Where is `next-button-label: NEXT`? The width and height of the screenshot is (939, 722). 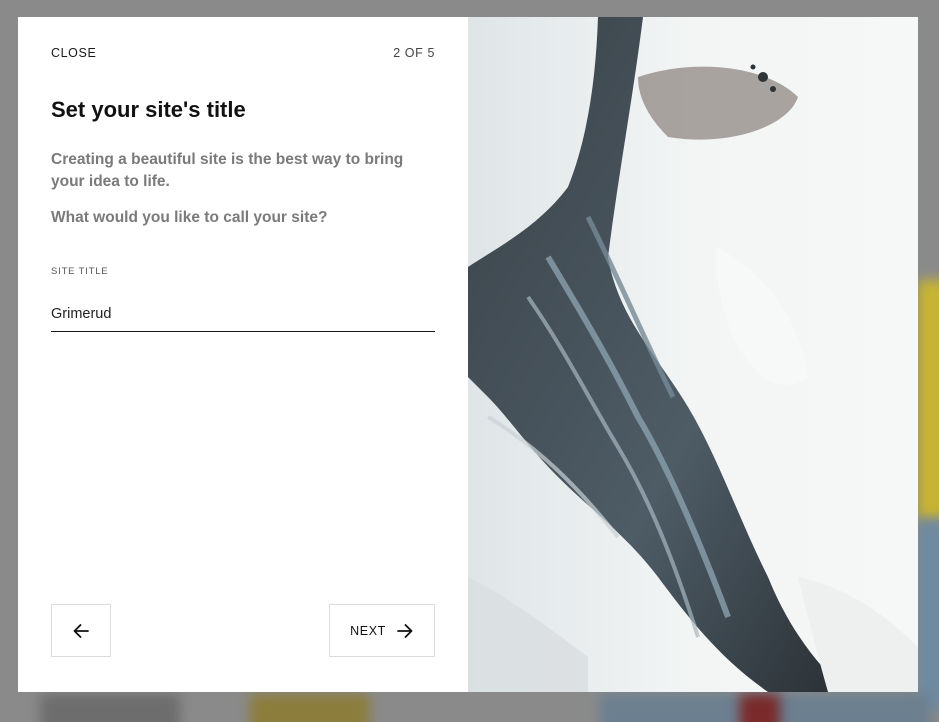 next-button-label: NEXT is located at coordinates (368, 630).